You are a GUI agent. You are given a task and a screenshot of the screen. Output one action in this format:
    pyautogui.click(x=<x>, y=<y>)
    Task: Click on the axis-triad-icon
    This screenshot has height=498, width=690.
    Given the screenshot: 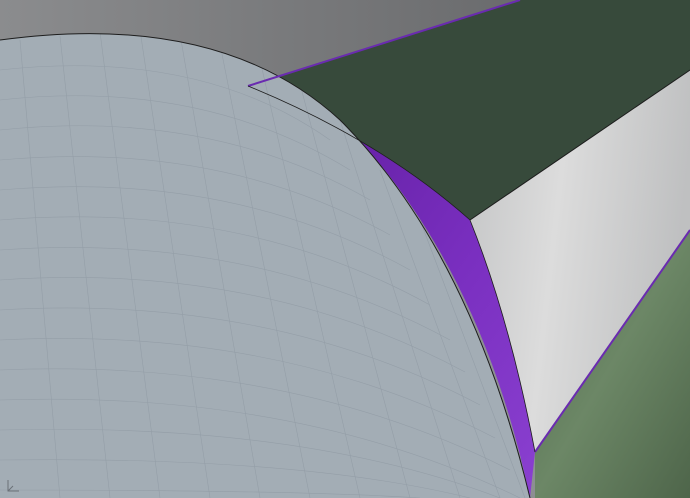 What is the action you would take?
    pyautogui.click(x=13, y=486)
    